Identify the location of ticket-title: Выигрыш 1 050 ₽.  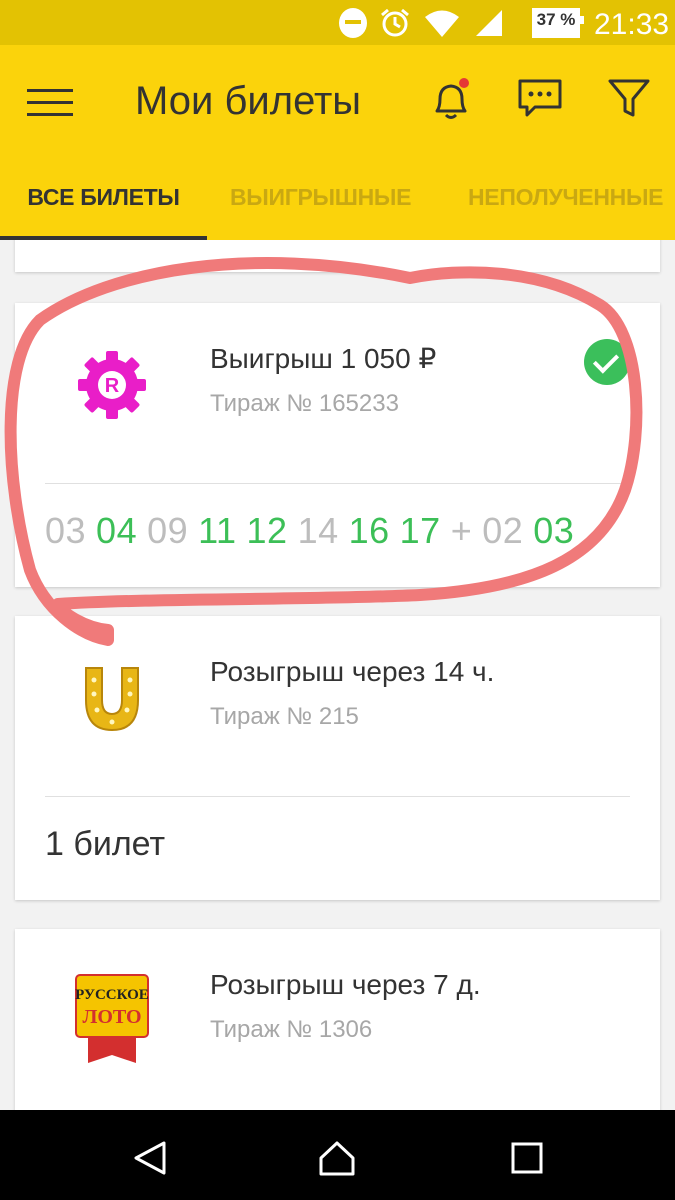
(323, 358).